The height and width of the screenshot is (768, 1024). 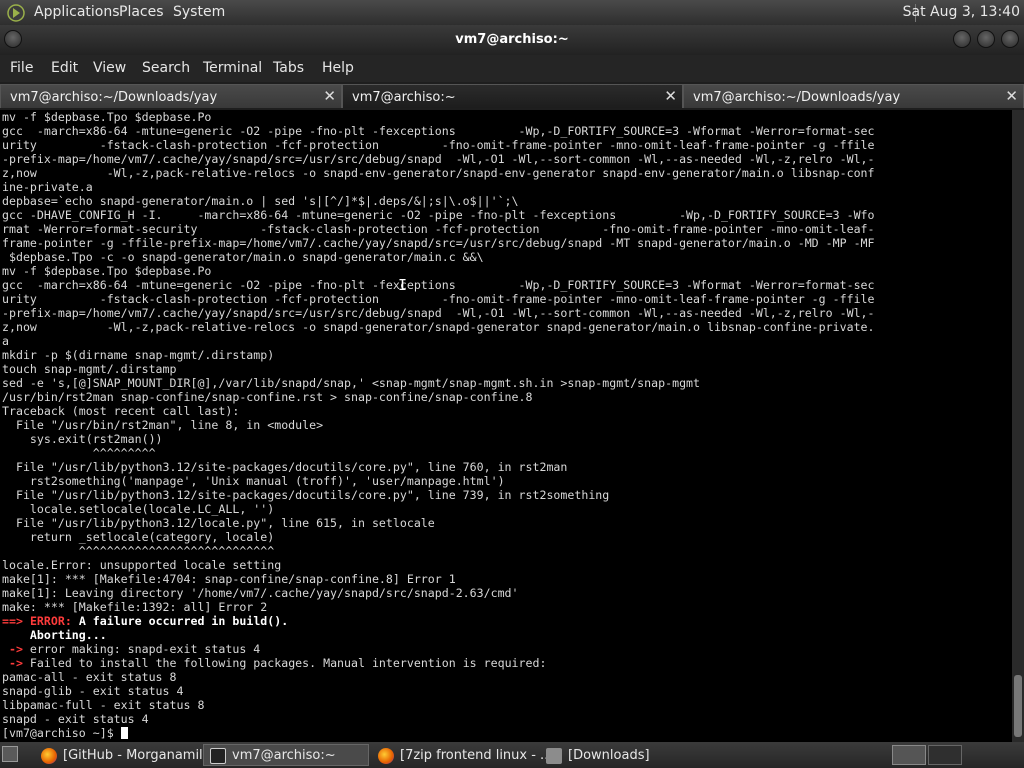 What do you see at coordinates (386, 756) in the screenshot?
I see `firefox-icon` at bounding box center [386, 756].